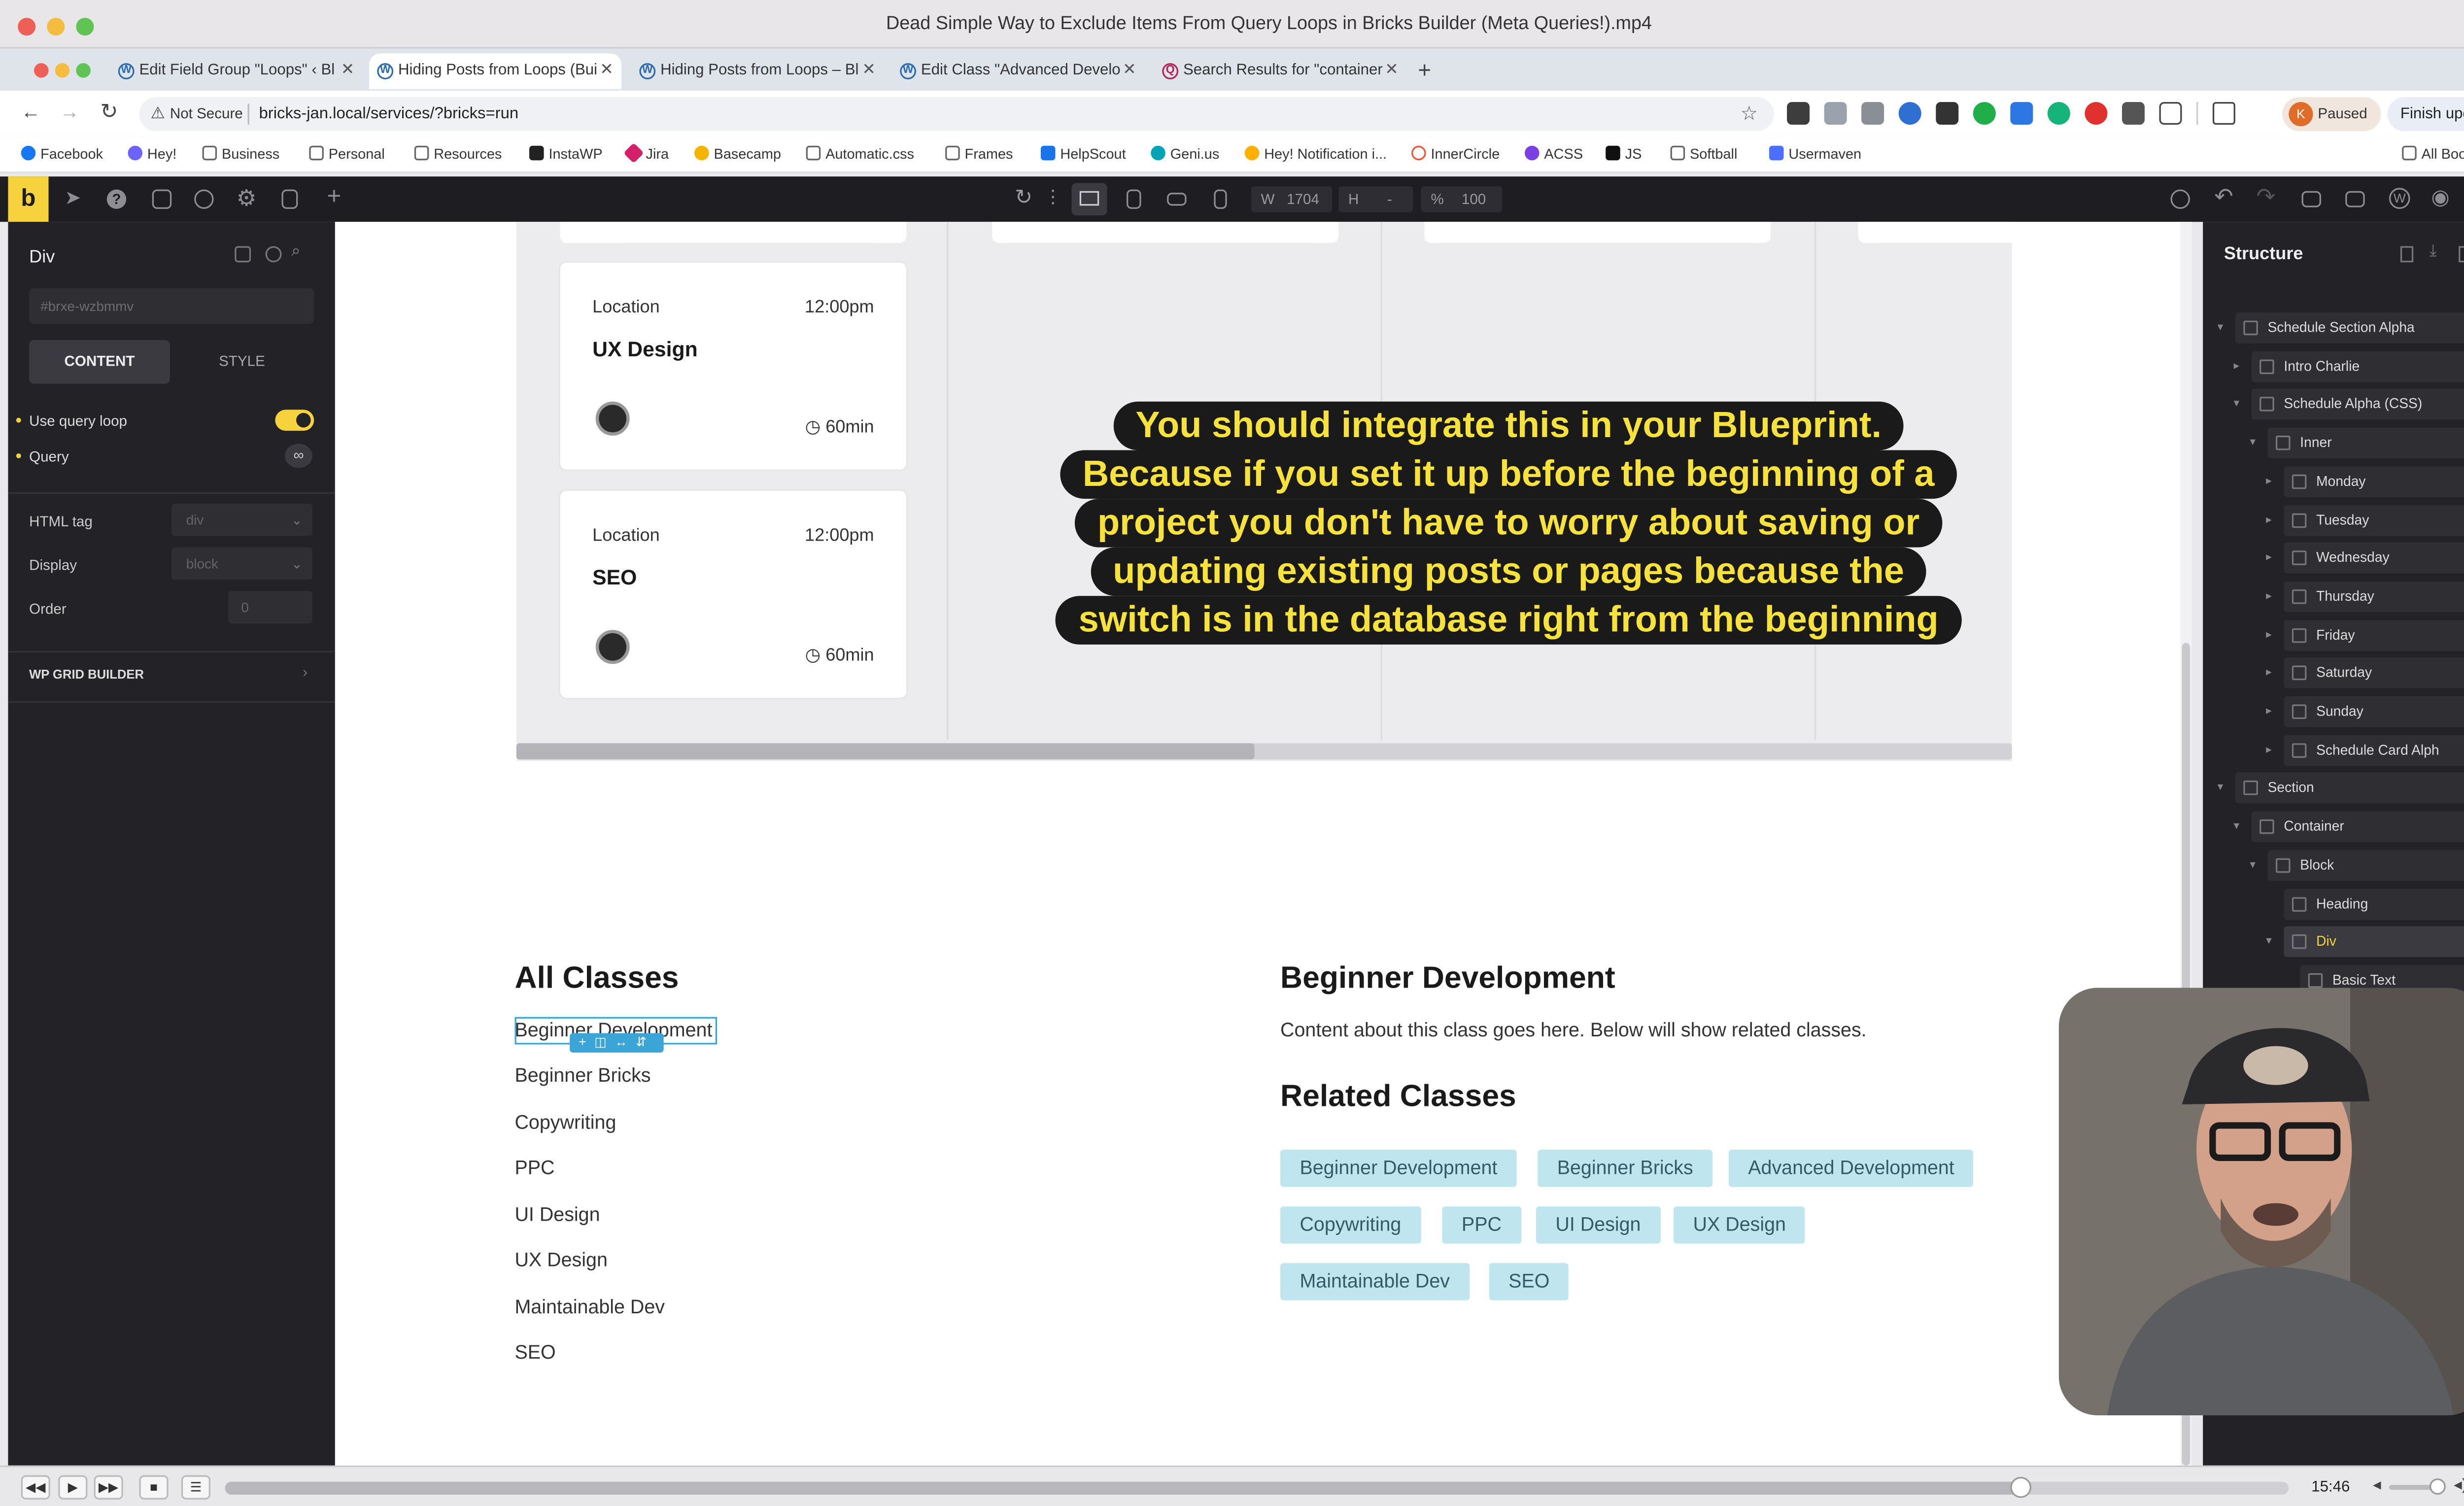 This screenshot has height=1506, width=2464. I want to click on related-class-tag: Copywriting, so click(1350, 1225).